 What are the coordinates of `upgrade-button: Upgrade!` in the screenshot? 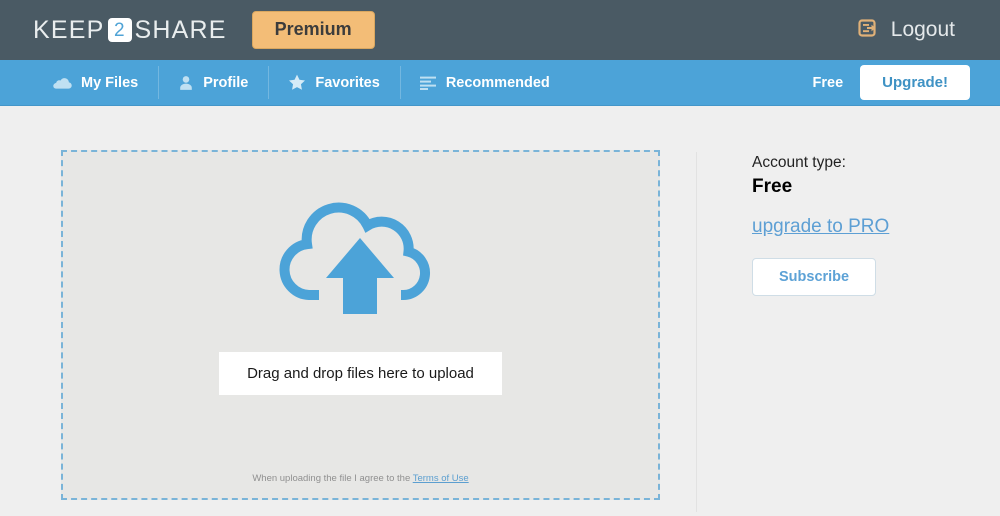 It's located at (915, 82).